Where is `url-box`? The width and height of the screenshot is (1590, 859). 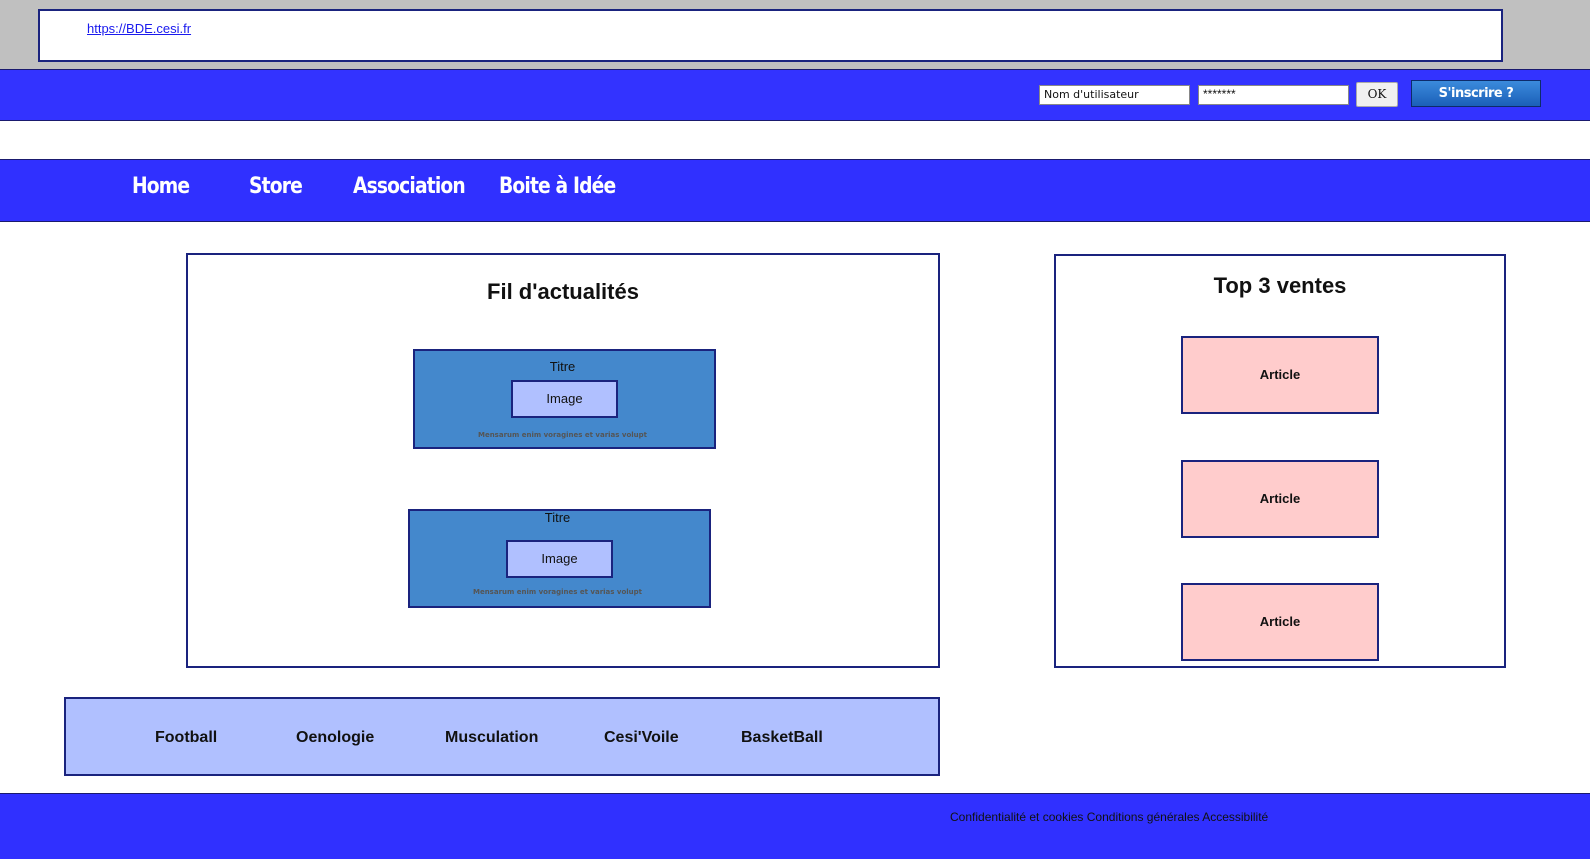
url-box is located at coordinates (770, 35).